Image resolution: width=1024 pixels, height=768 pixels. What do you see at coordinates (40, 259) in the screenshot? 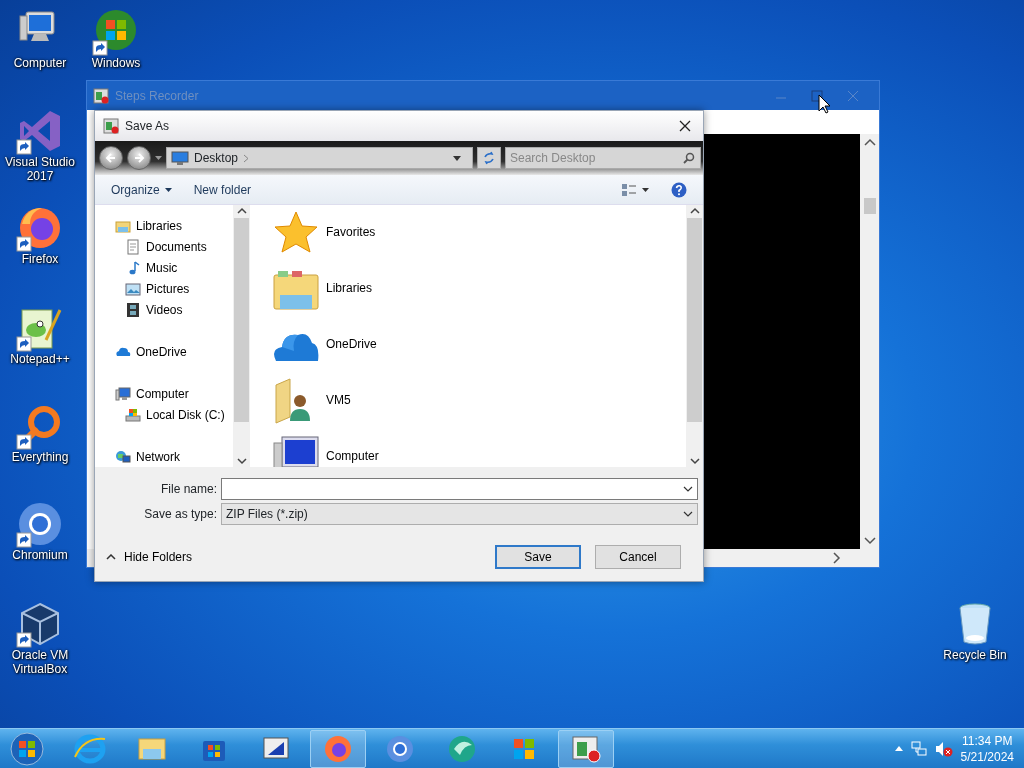
I see `desktop-icon-label: Firefox` at bounding box center [40, 259].